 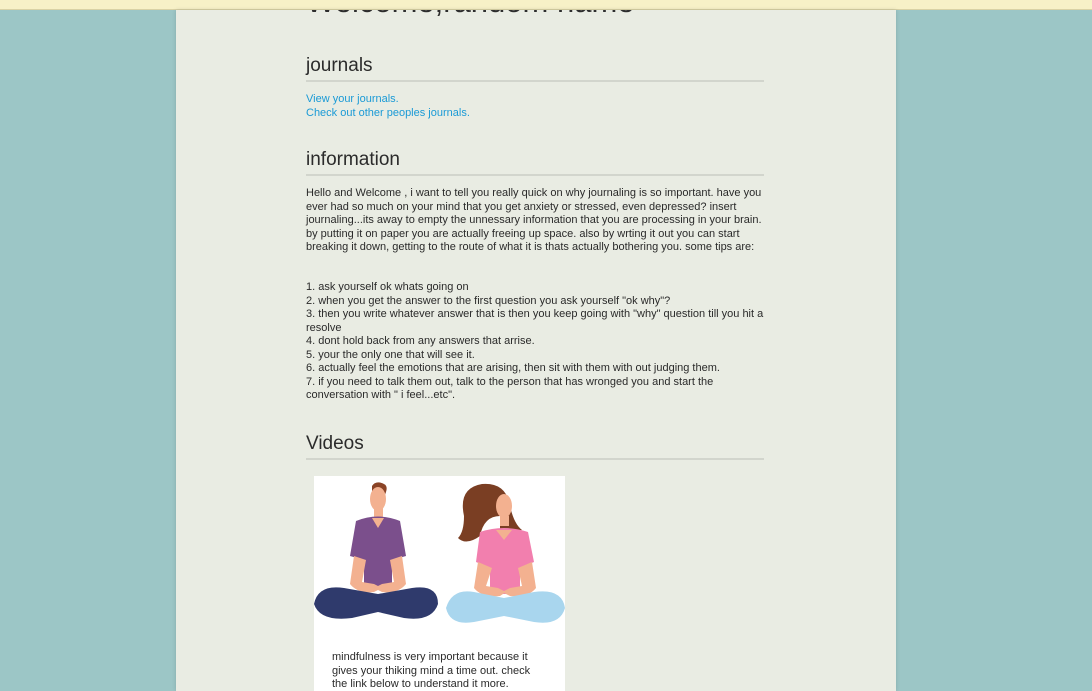 I want to click on view-journals-link: View your journals., so click(x=388, y=99).